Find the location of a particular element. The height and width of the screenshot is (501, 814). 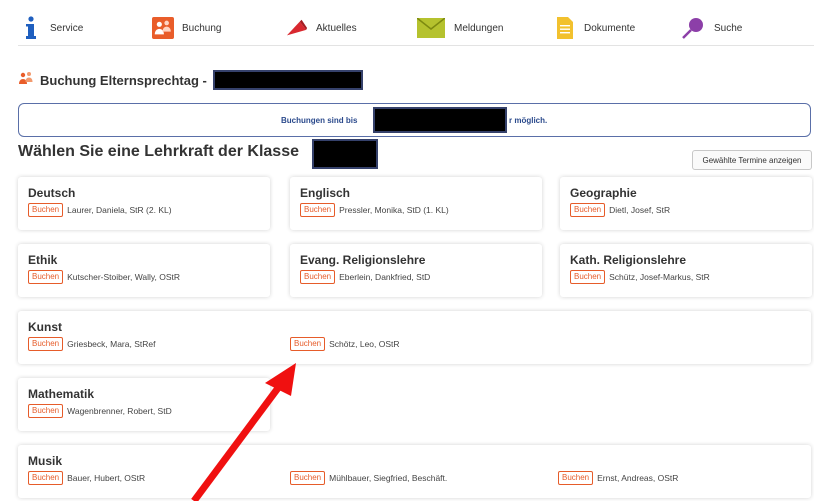

teacher-entry: Buchen Schötz, Leo, OStR is located at coordinates (345, 344).